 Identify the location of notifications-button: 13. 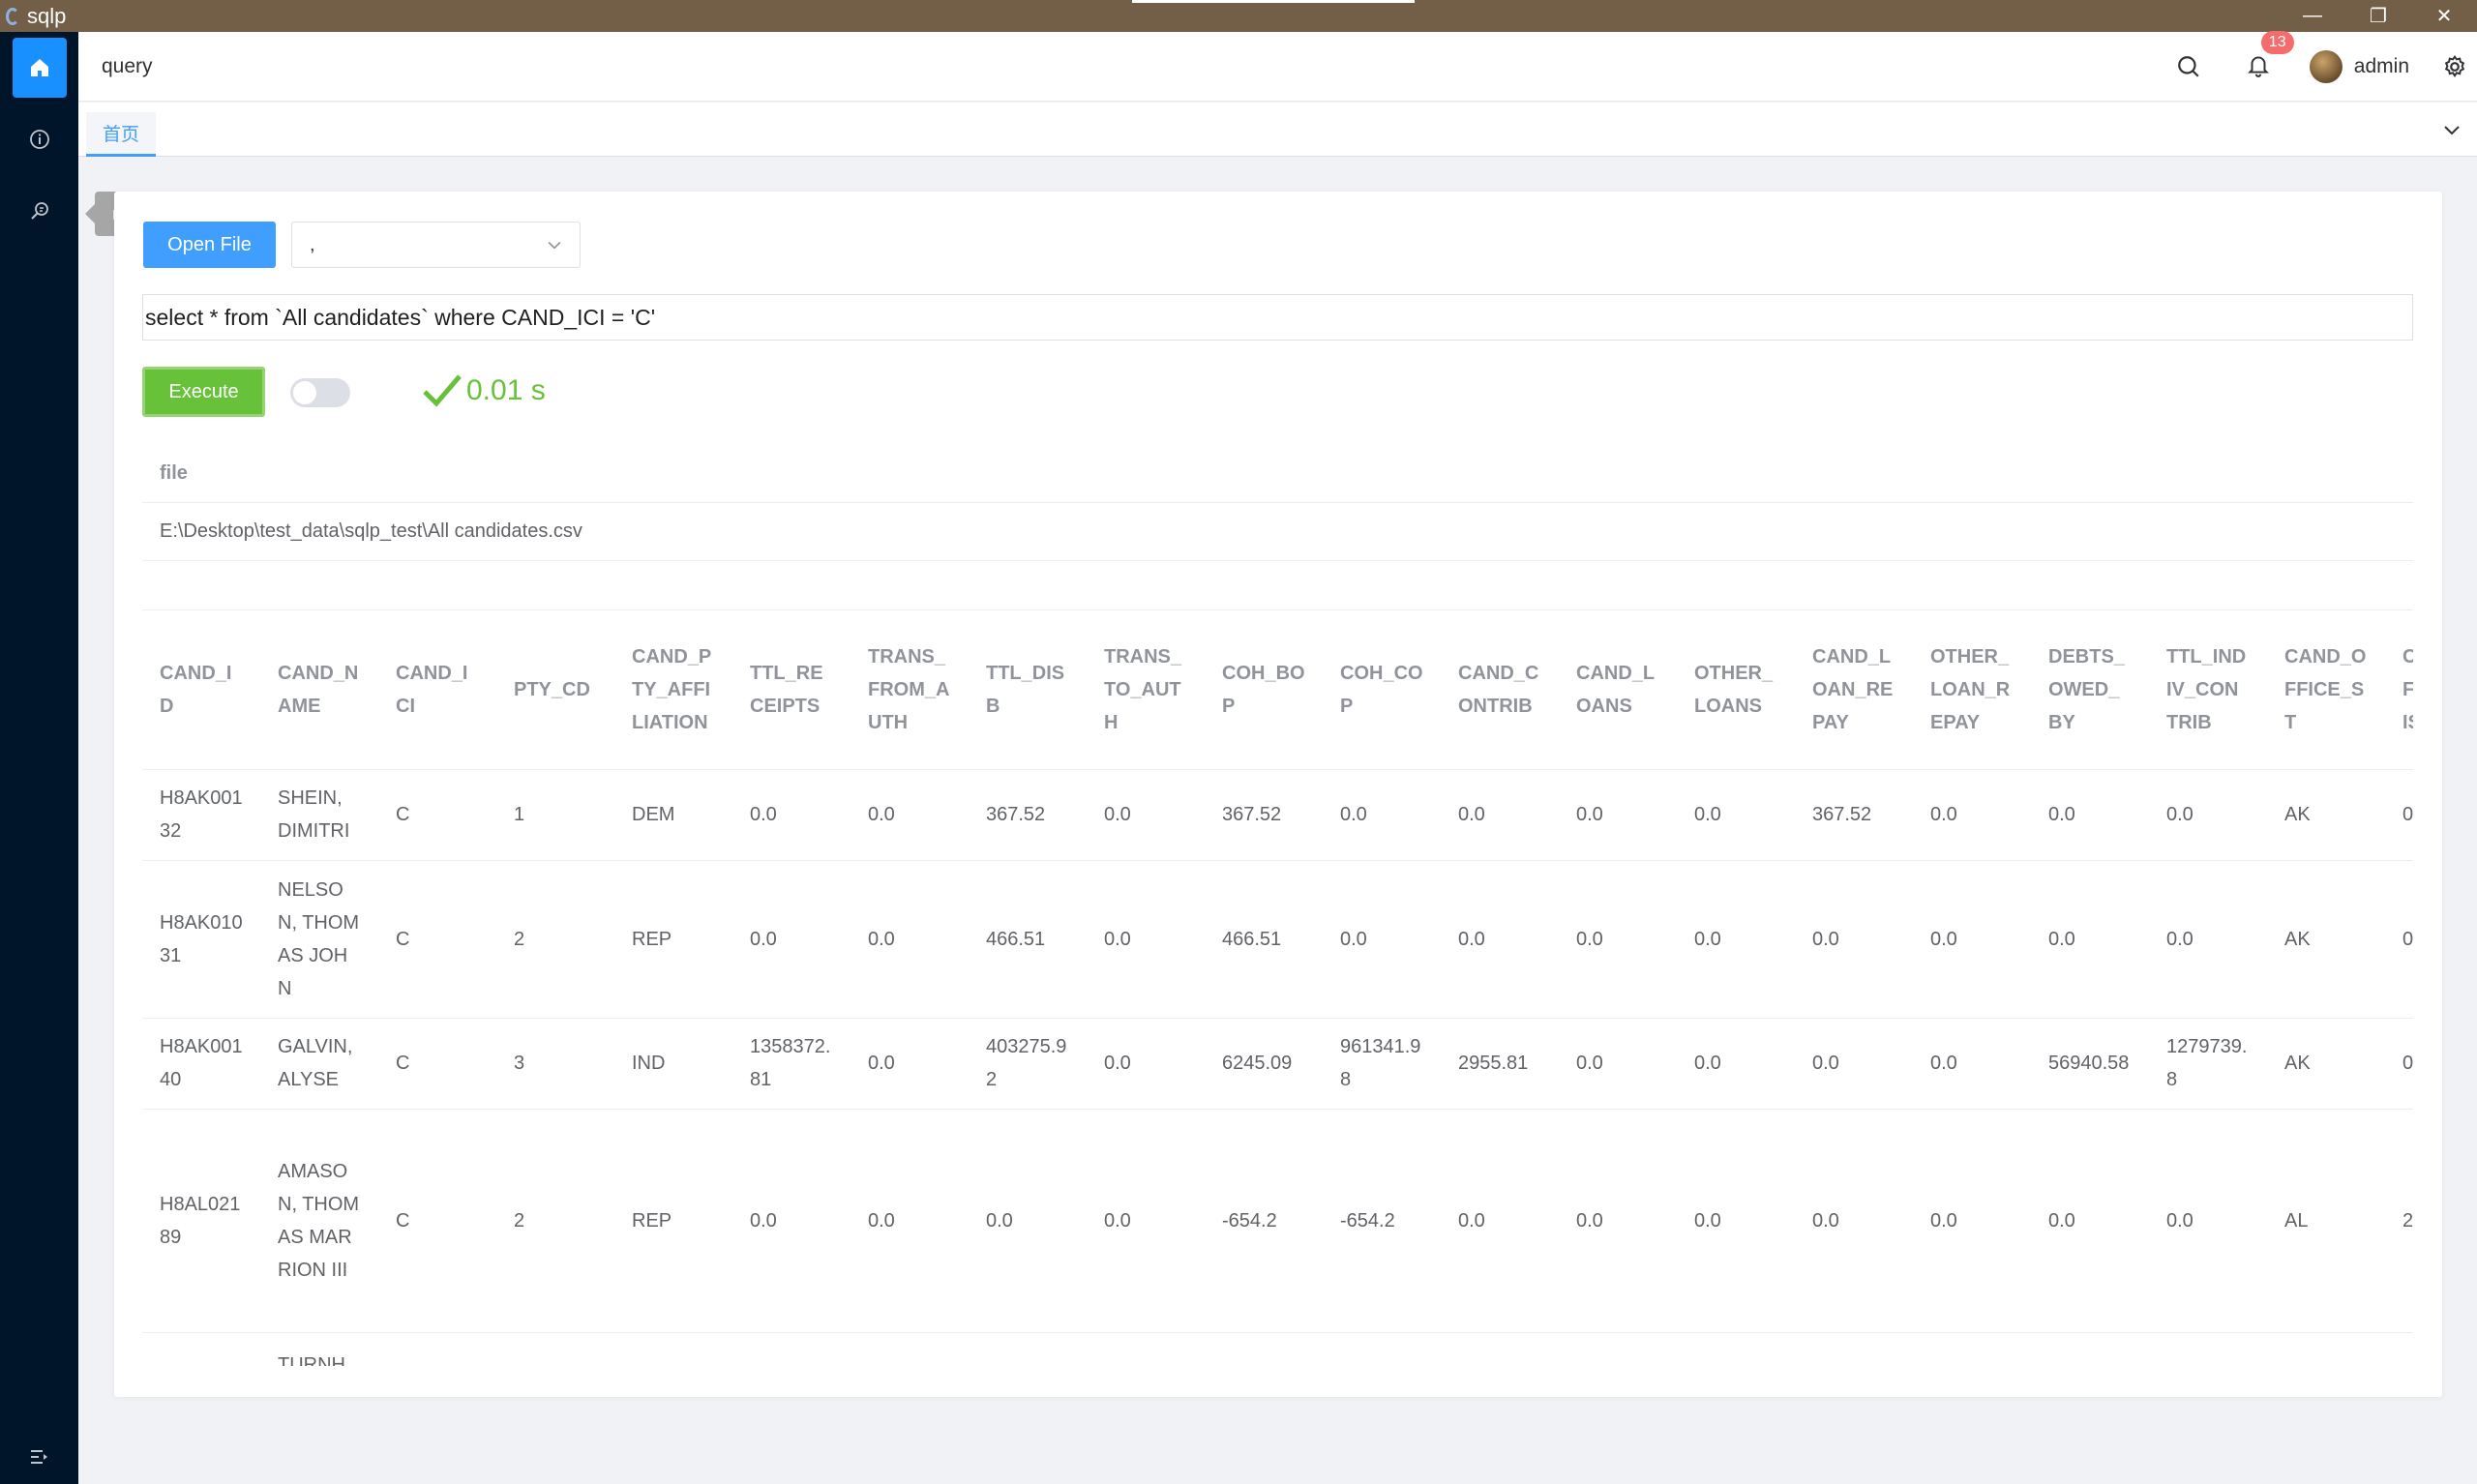
(2270, 56).